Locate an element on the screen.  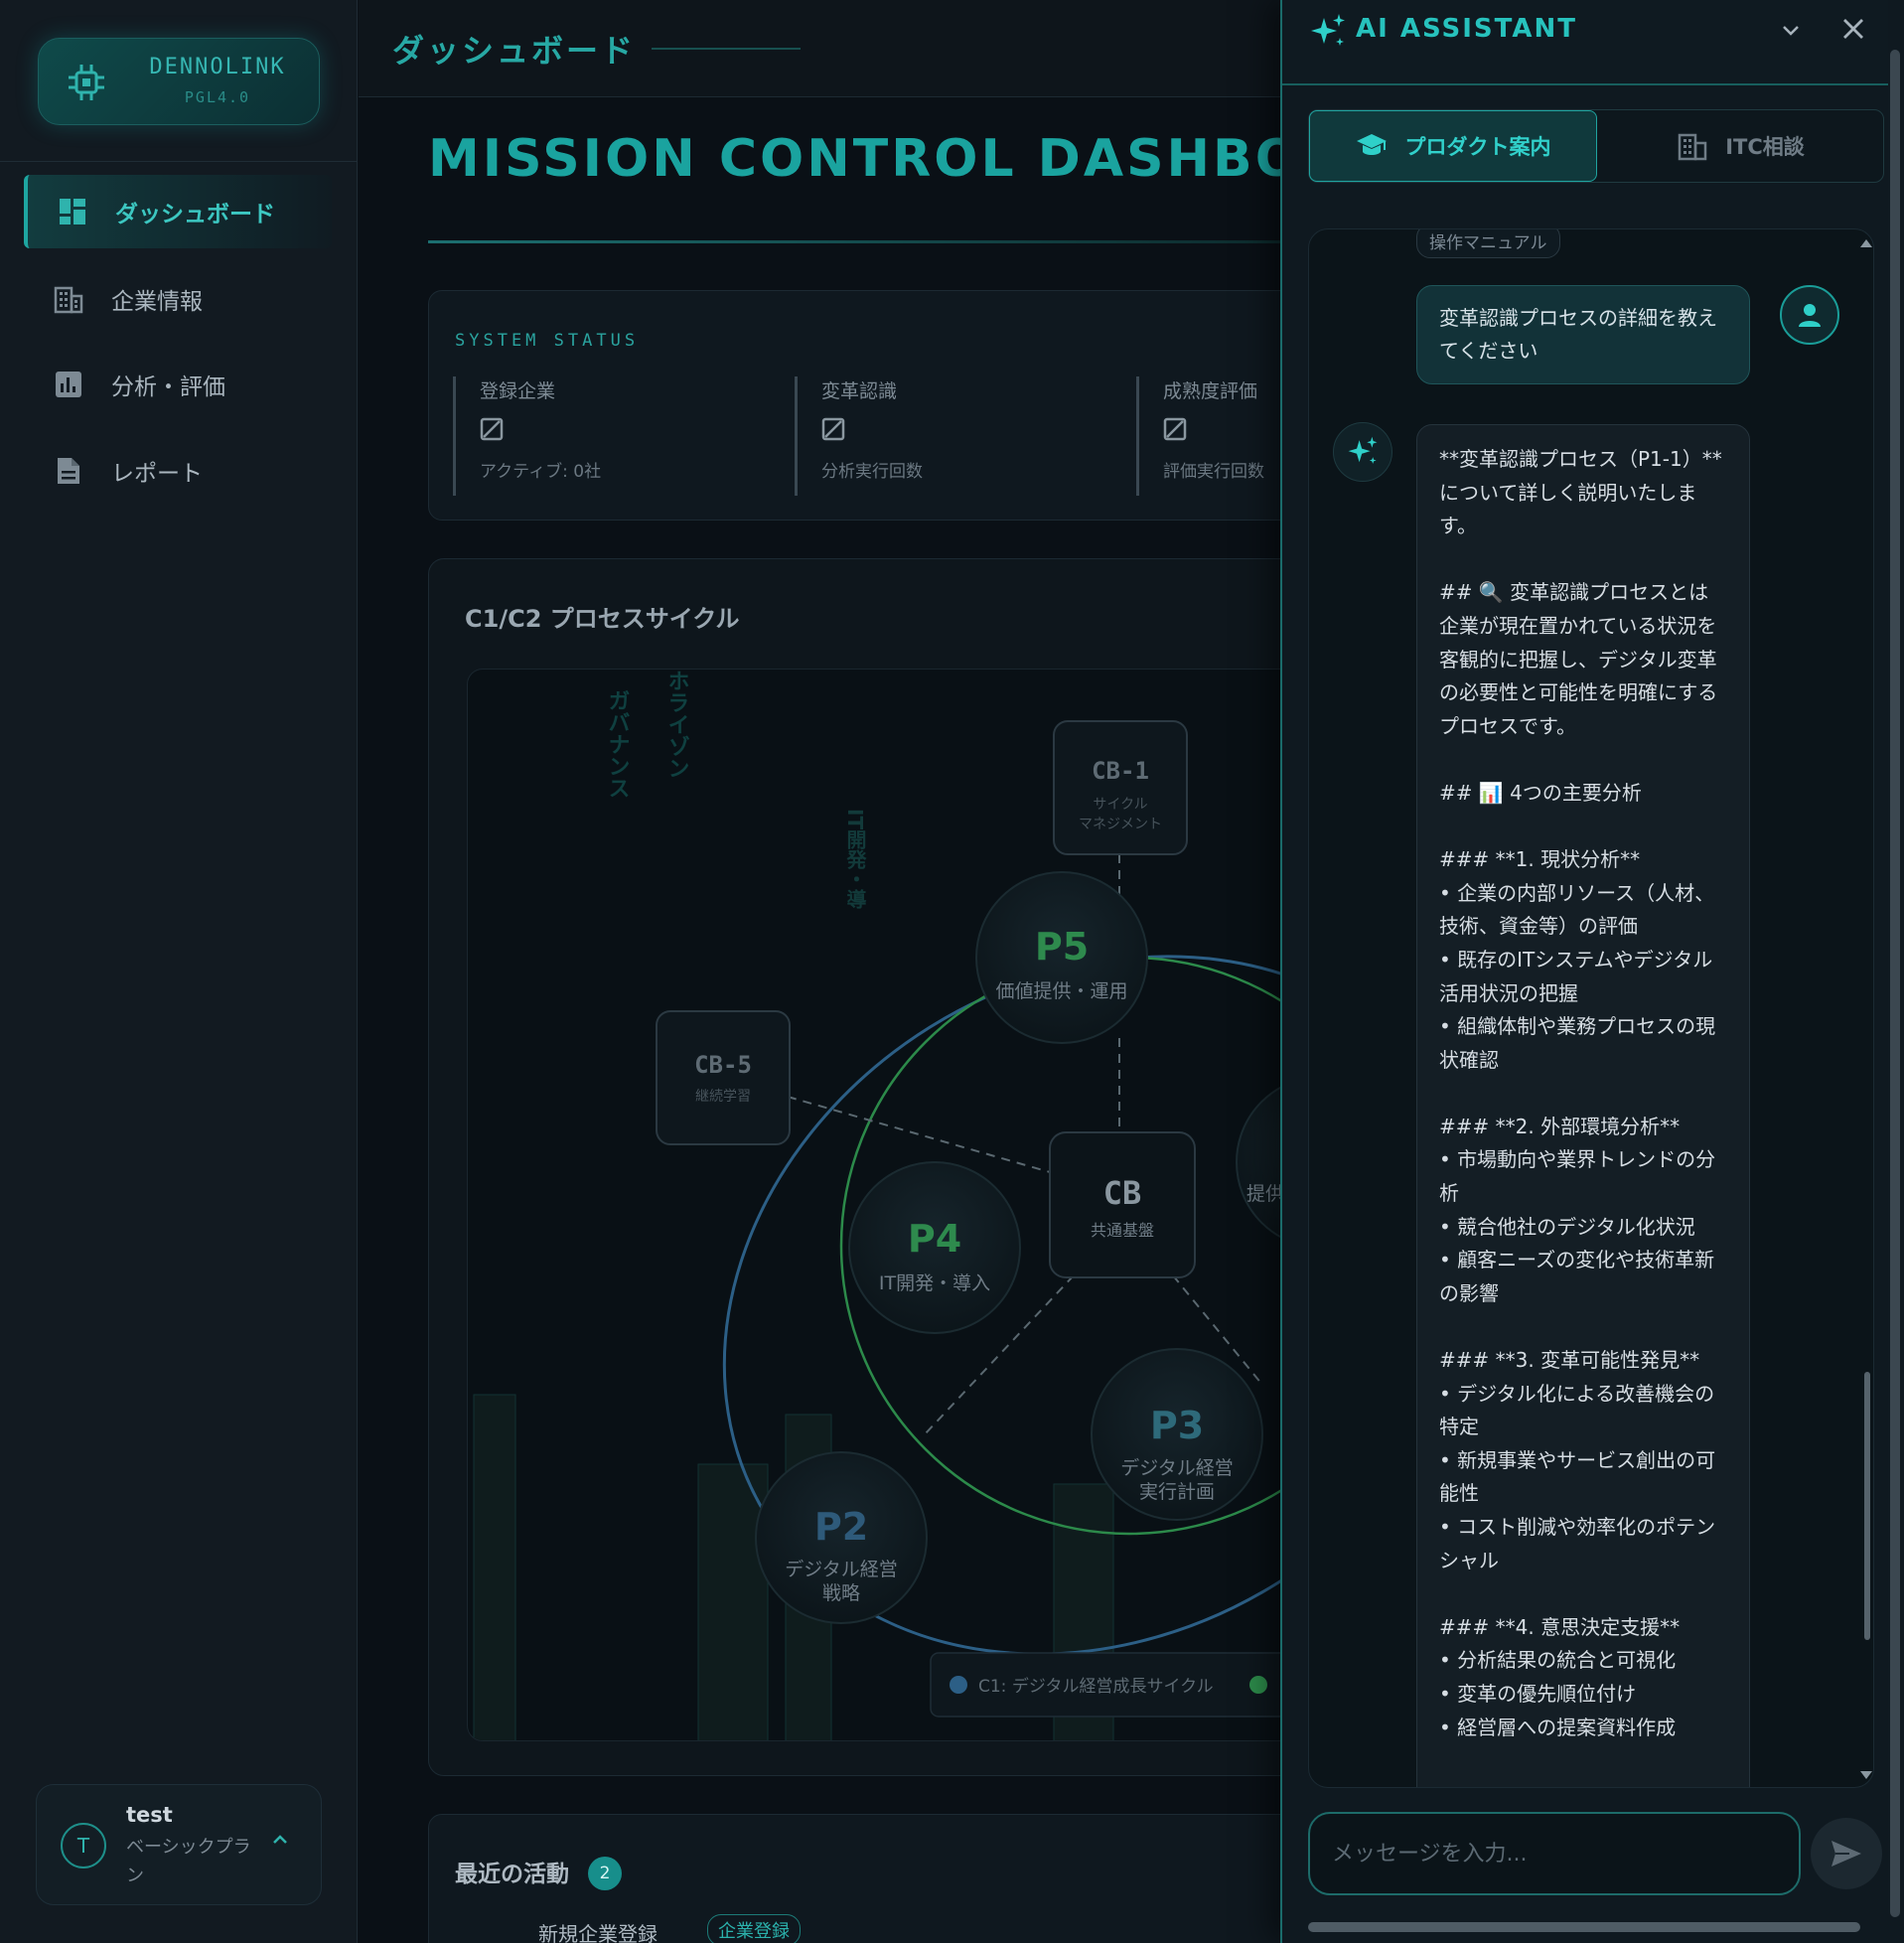
node-p2: P2 デジタル経営 戦略 is located at coordinates (841, 1537).